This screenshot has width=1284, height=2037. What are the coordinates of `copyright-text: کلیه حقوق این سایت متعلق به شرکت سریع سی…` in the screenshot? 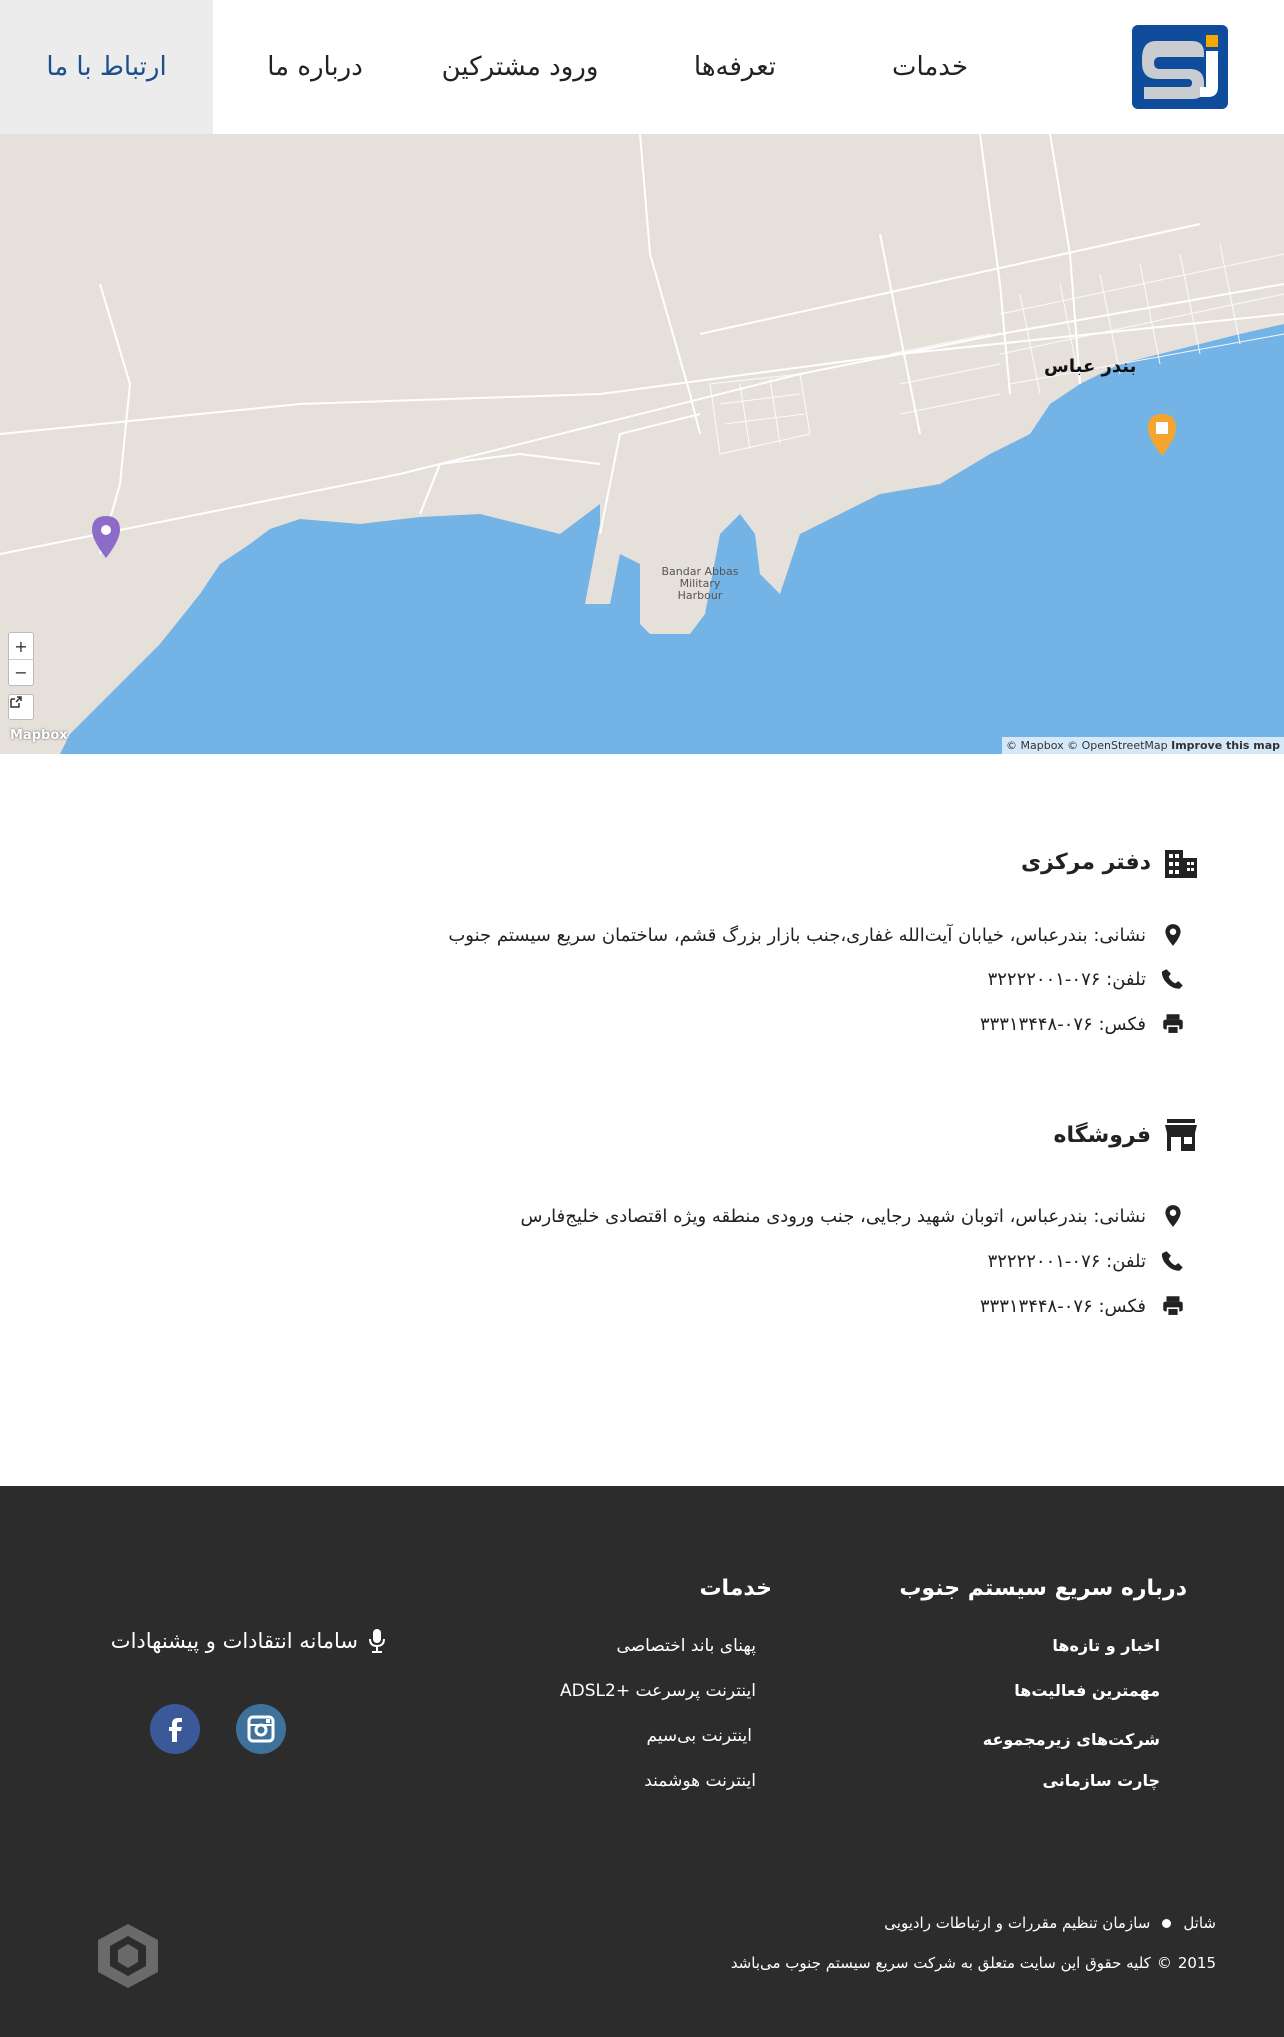 It's located at (940, 1963).